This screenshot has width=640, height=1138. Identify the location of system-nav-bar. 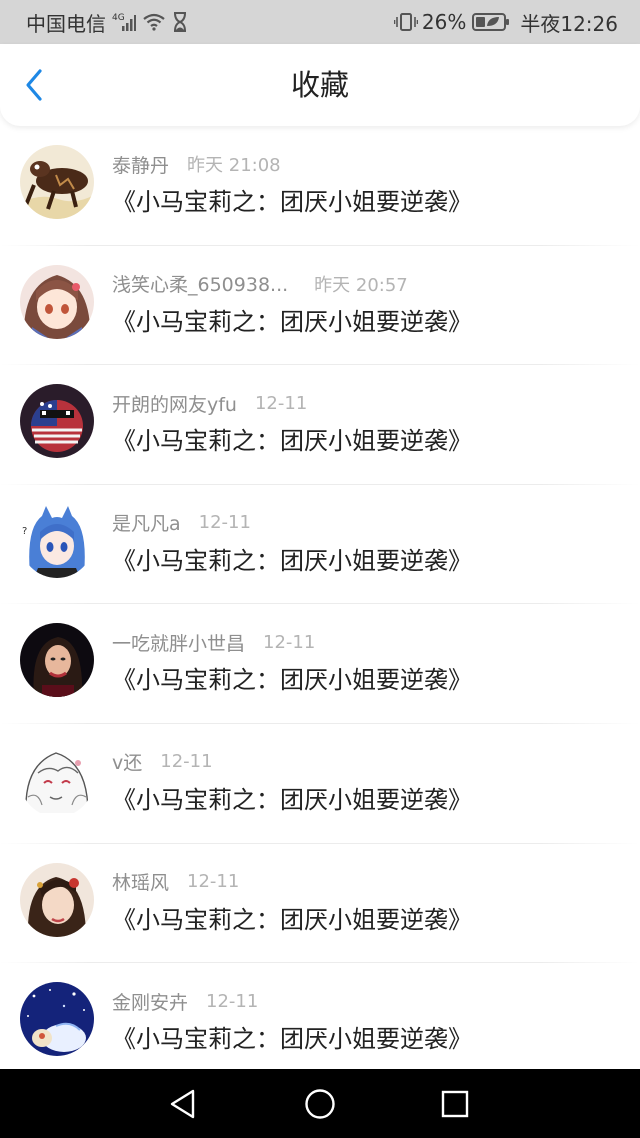
(320, 1103).